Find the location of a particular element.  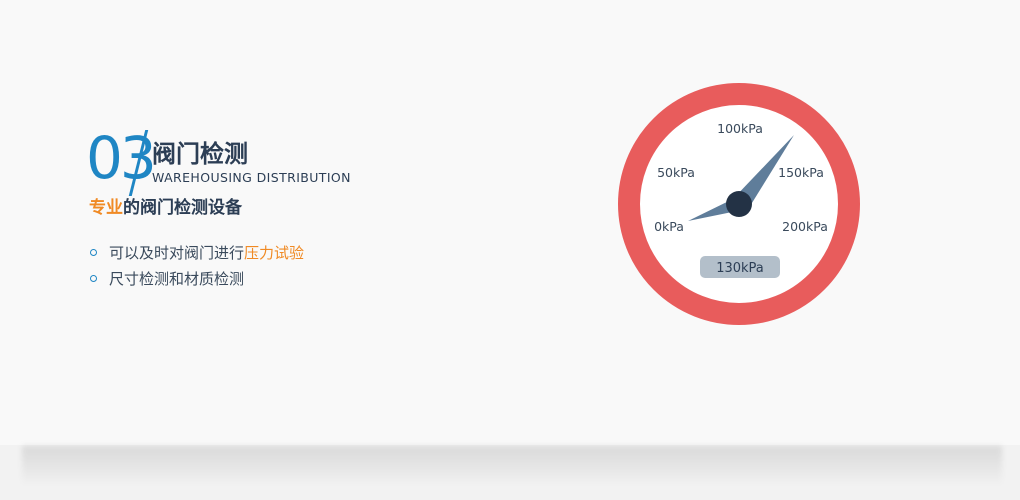

feature-highlight: 压力试验 is located at coordinates (274, 253).